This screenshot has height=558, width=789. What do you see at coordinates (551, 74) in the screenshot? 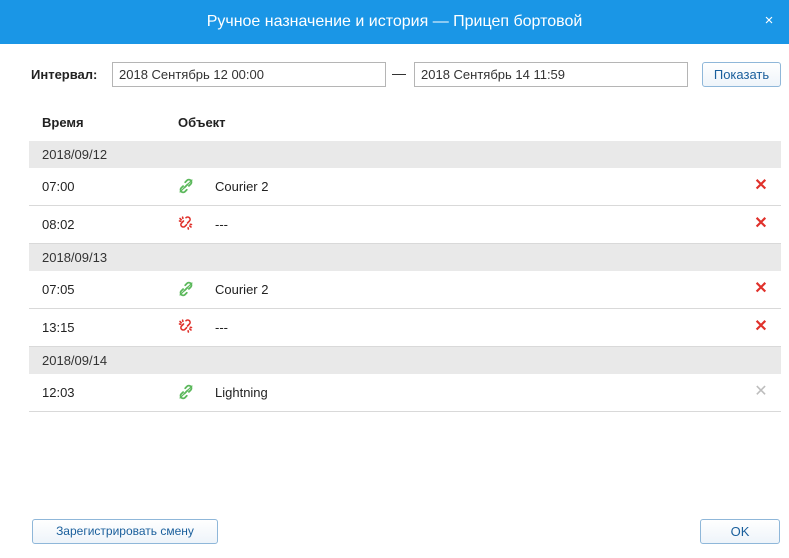
I see `interval-to-input` at bounding box center [551, 74].